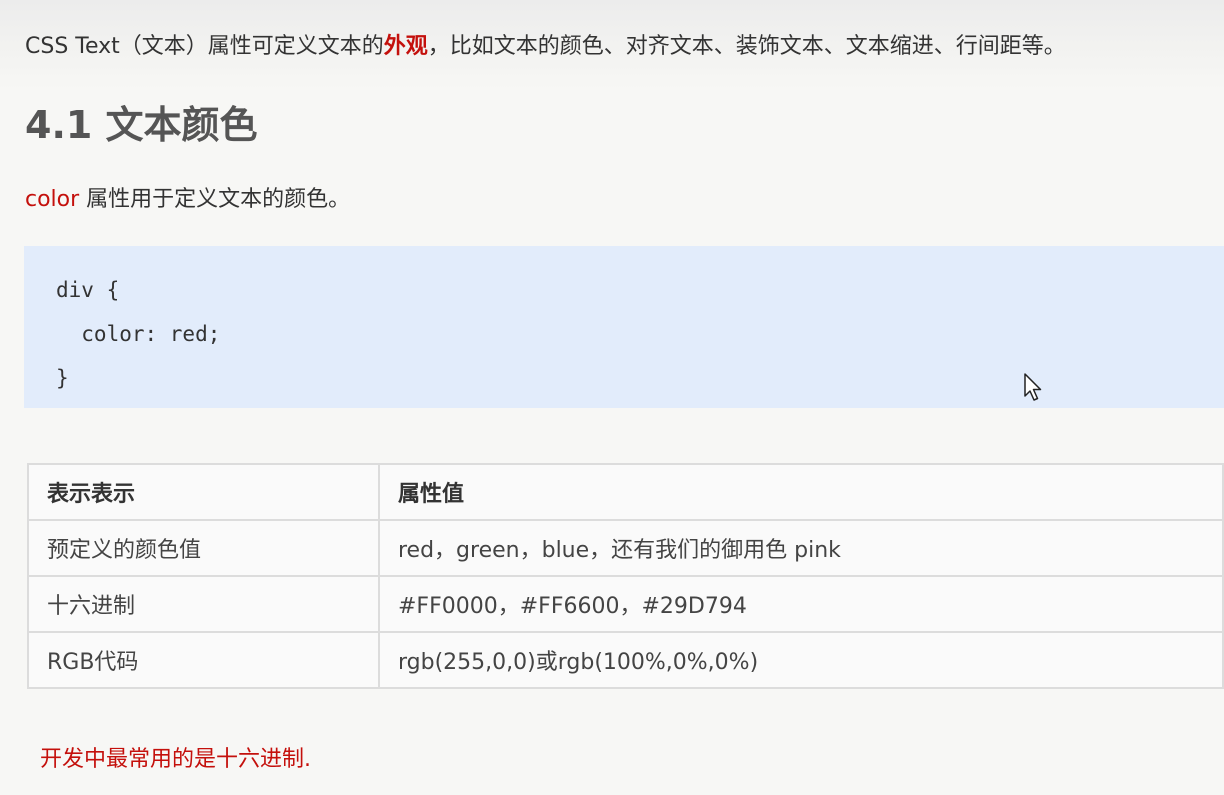  I want to click on code-line-2: color: red;, so click(138, 334).